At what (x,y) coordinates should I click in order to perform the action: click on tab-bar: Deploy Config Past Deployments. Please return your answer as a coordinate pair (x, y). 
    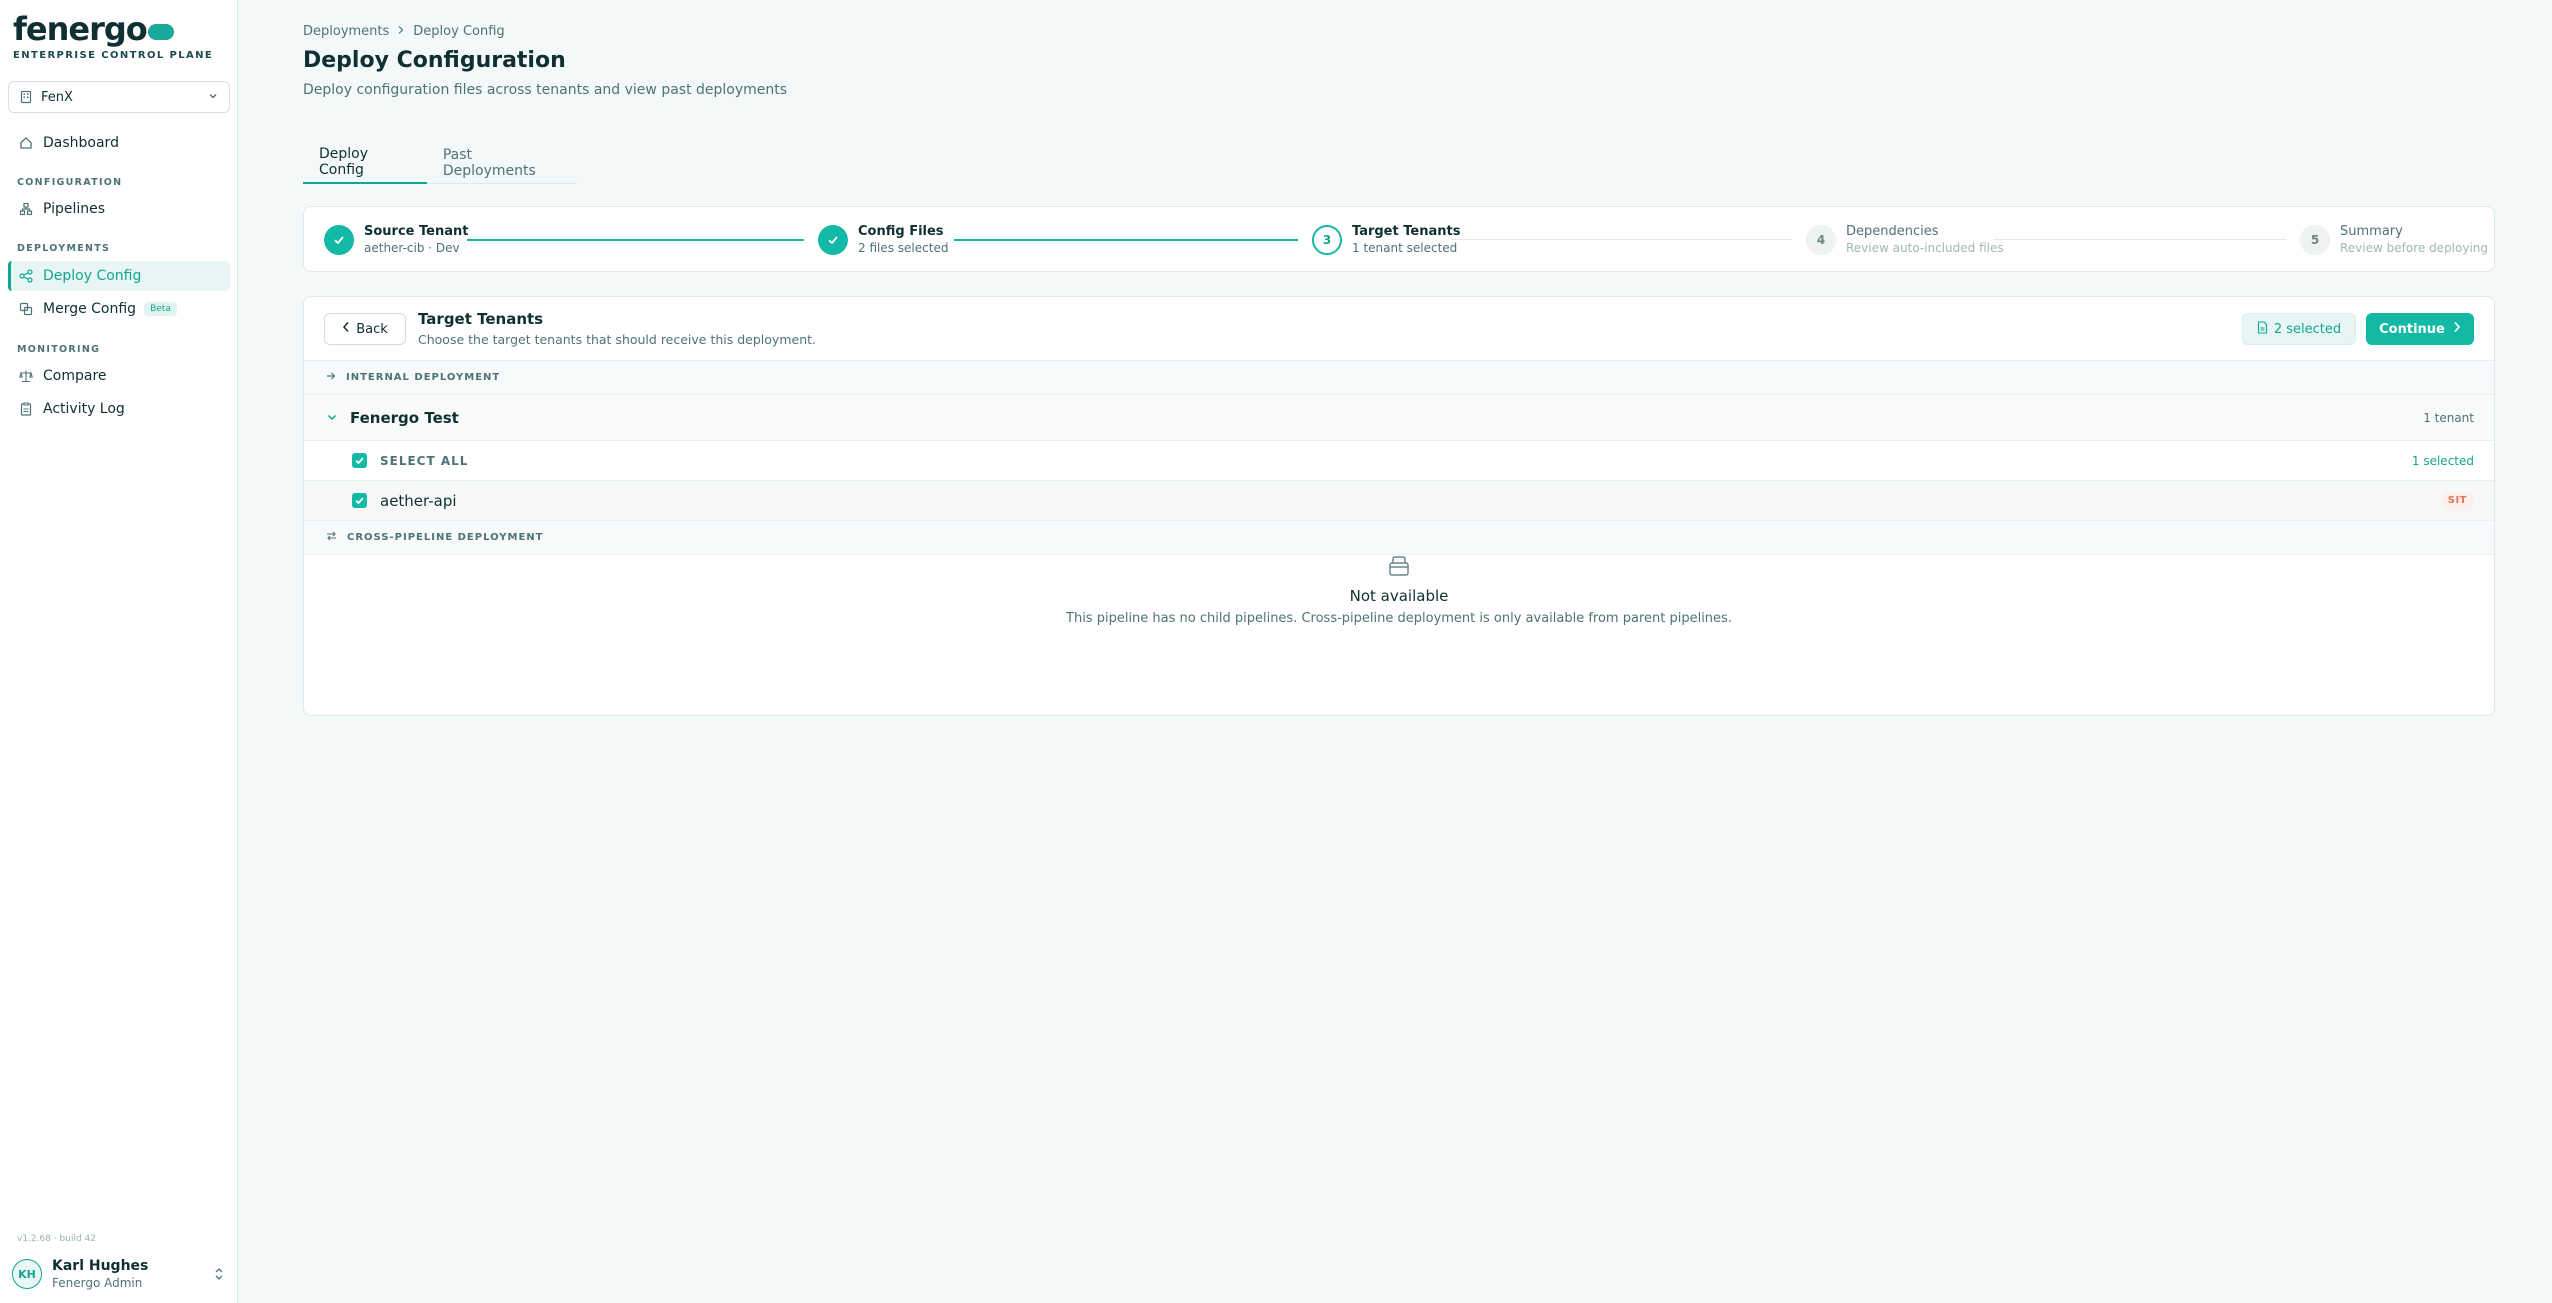
    Looking at the image, I should click on (440, 163).